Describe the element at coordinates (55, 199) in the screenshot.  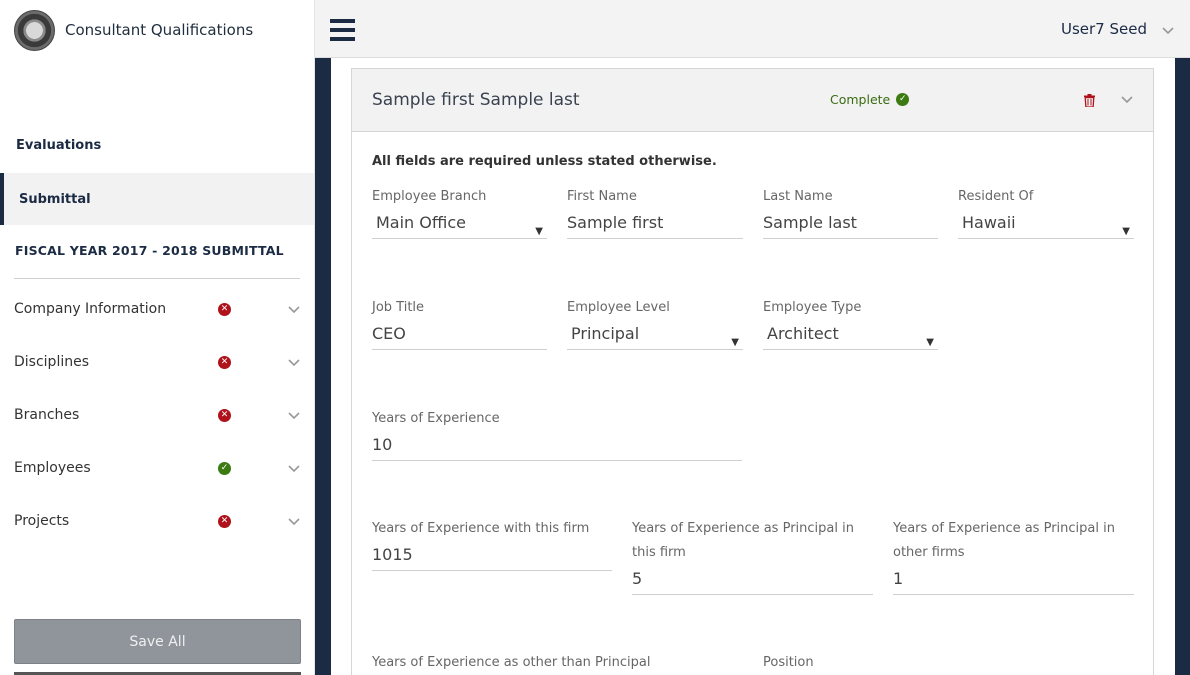
I see `nav-submittal-label: Submittal` at that location.